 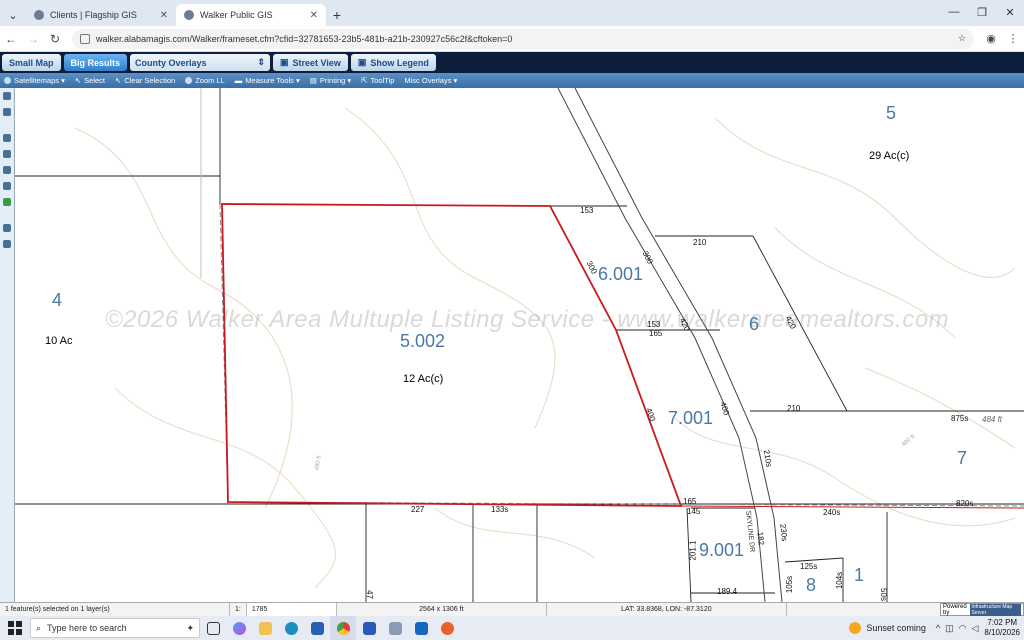 I want to click on word-icon, so click(x=369, y=628).